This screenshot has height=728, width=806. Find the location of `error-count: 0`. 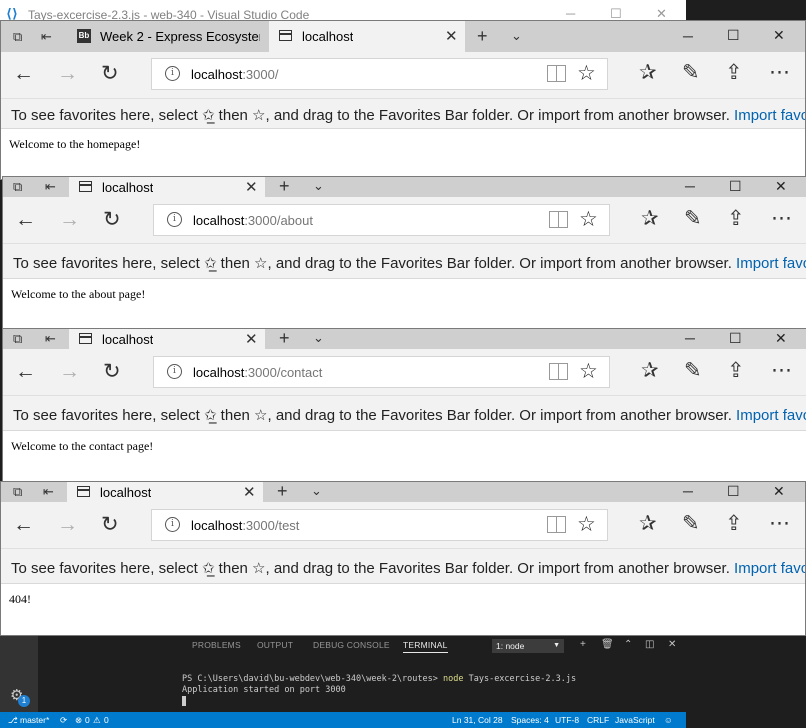

error-count: 0 is located at coordinates (87, 720).